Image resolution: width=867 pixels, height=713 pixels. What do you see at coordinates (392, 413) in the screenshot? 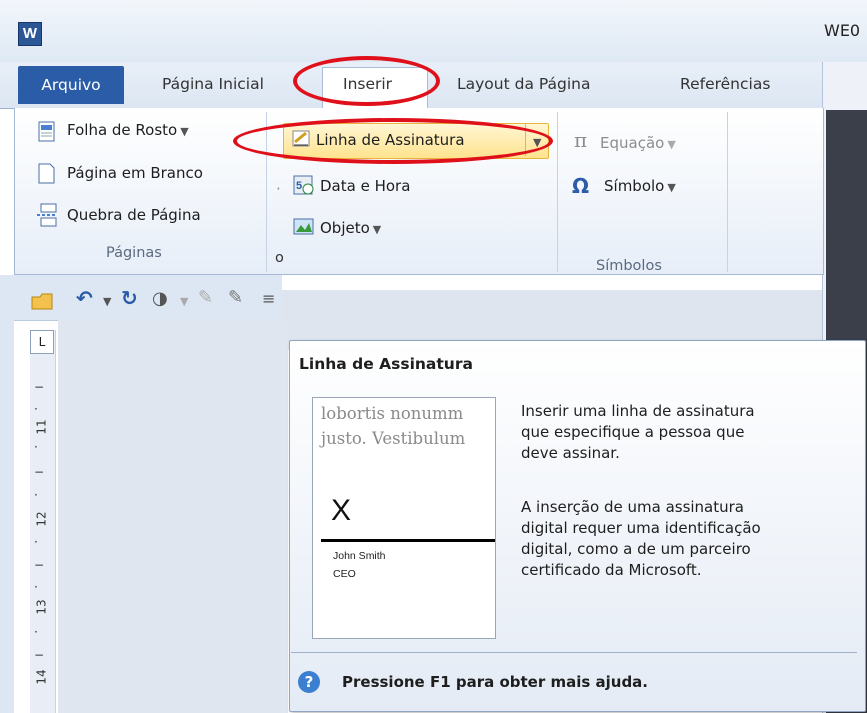
I see `preview-text-line: lobortis nonumm` at bounding box center [392, 413].